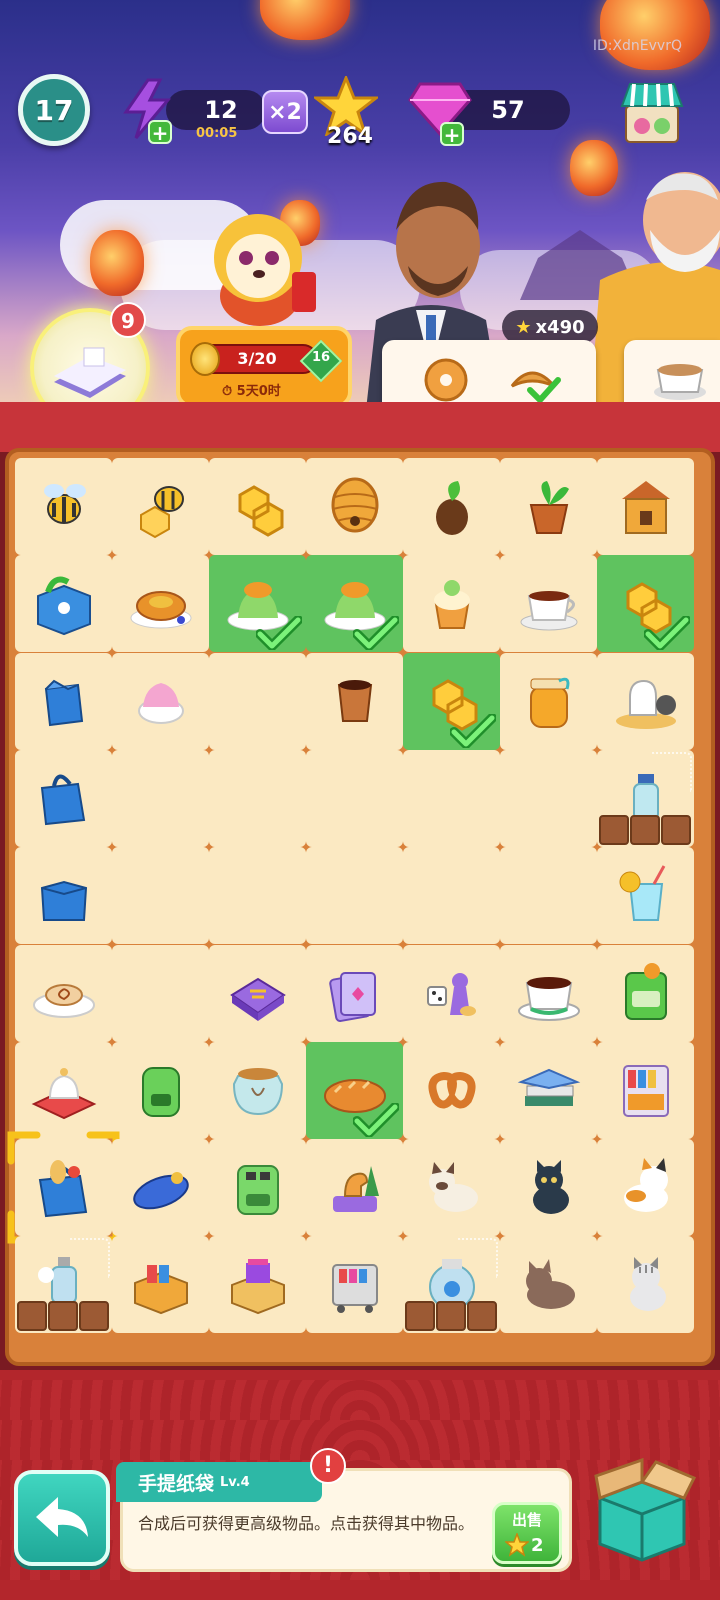 The width and height of the screenshot is (720, 1600). What do you see at coordinates (328, 1466) in the screenshot?
I see `alert-icon: !` at bounding box center [328, 1466].